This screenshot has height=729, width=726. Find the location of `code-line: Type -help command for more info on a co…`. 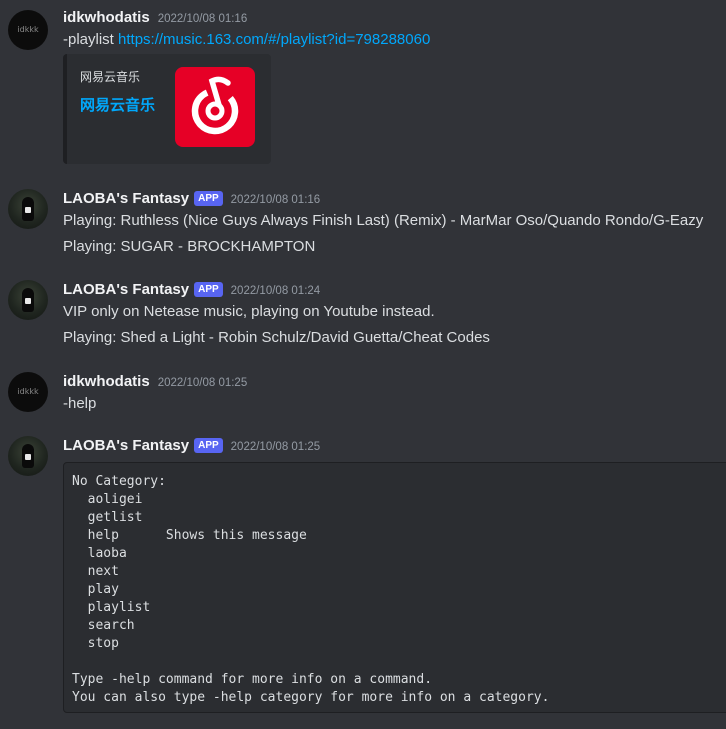

code-line: Type -help command for more info on a co… is located at coordinates (252, 679).